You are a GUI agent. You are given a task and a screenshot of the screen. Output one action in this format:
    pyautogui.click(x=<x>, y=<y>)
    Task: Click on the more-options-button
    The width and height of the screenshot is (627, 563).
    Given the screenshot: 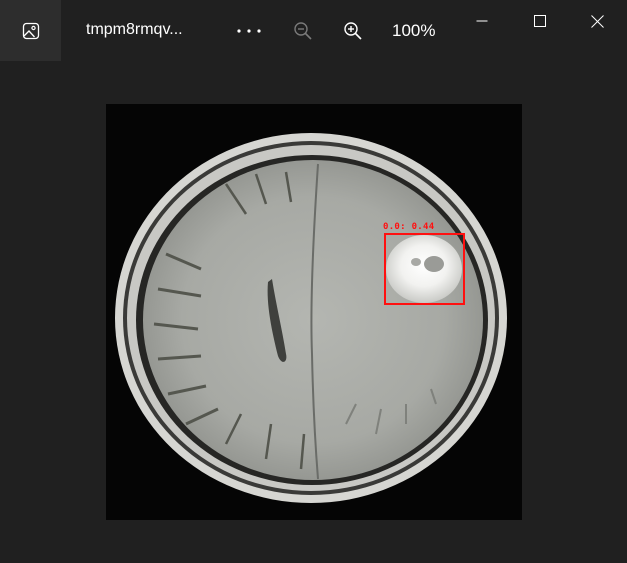 What is the action you would take?
    pyautogui.click(x=249, y=31)
    